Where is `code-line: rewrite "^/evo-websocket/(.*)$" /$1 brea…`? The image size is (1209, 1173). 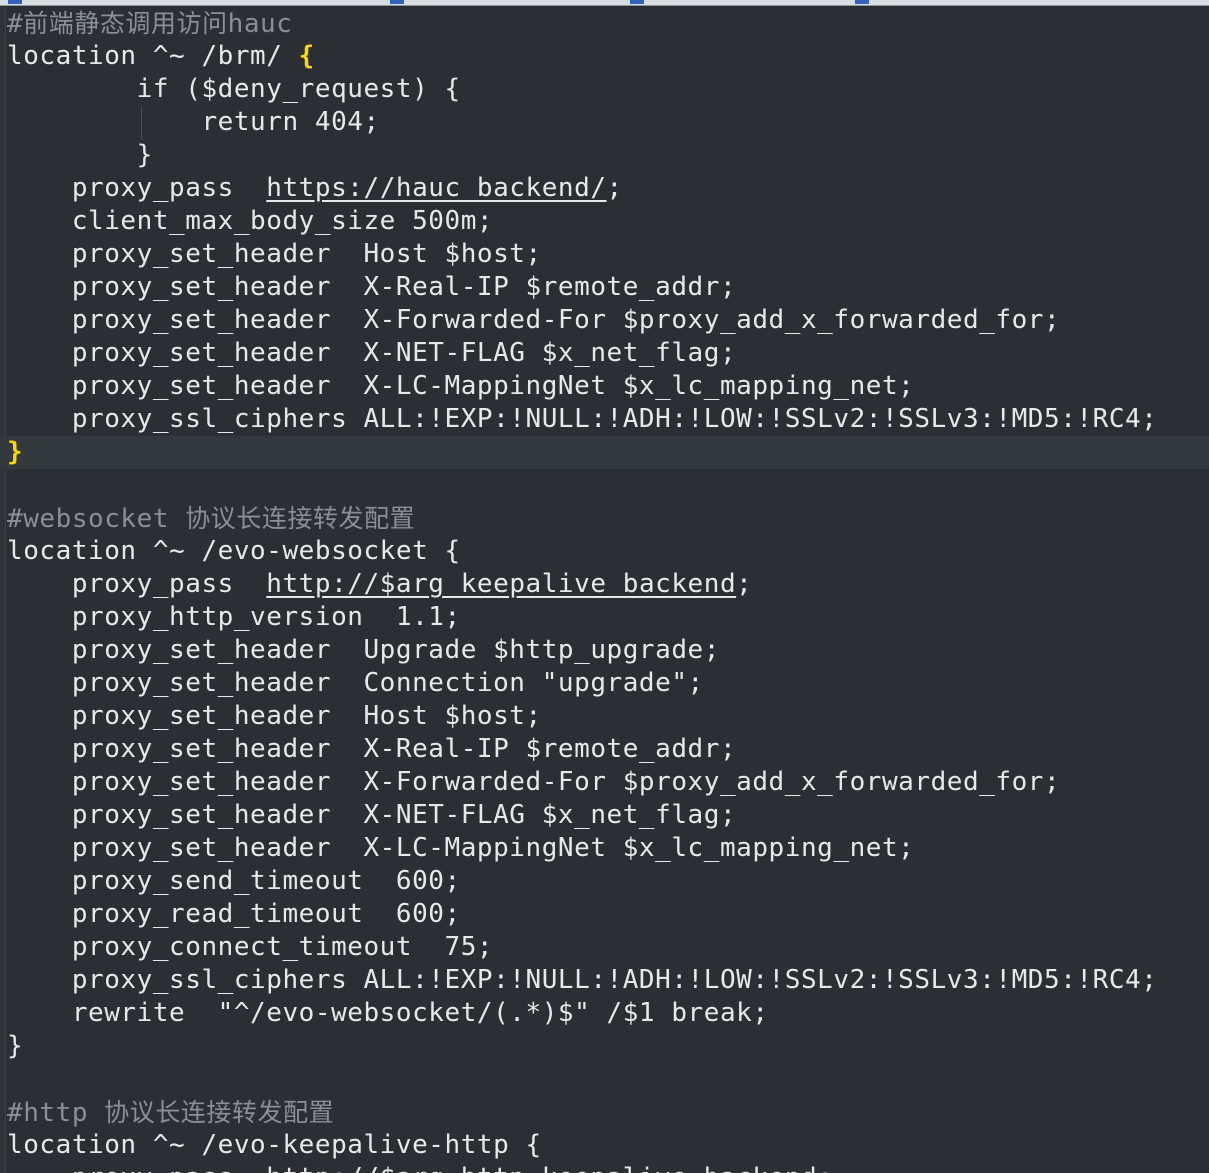 code-line: rewrite "^/evo-websocket/(.*)$" /$1 brea… is located at coordinates (608, 1013).